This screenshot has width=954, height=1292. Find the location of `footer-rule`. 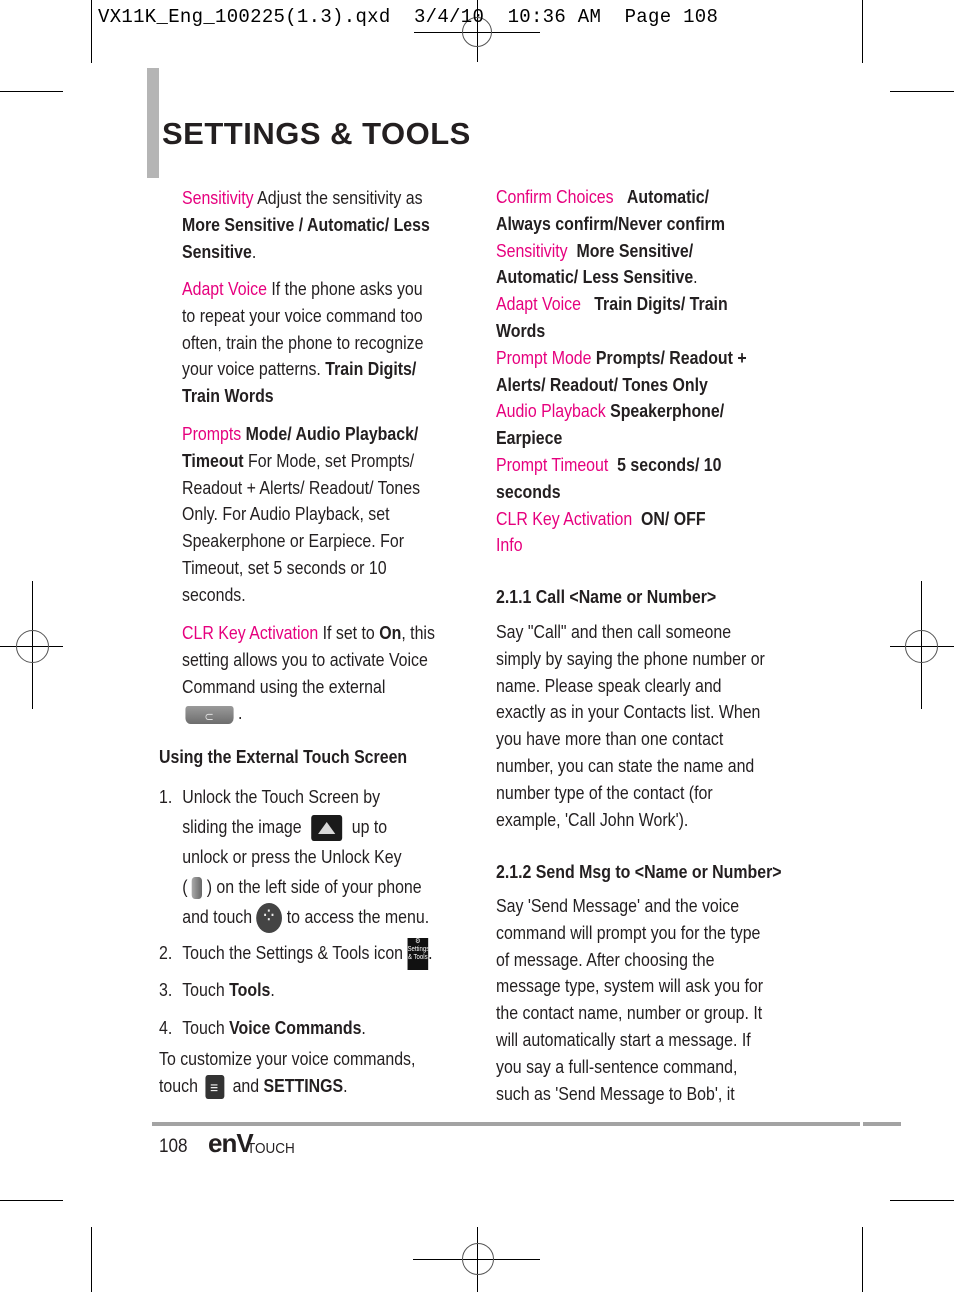

footer-rule is located at coordinates (506, 1124).